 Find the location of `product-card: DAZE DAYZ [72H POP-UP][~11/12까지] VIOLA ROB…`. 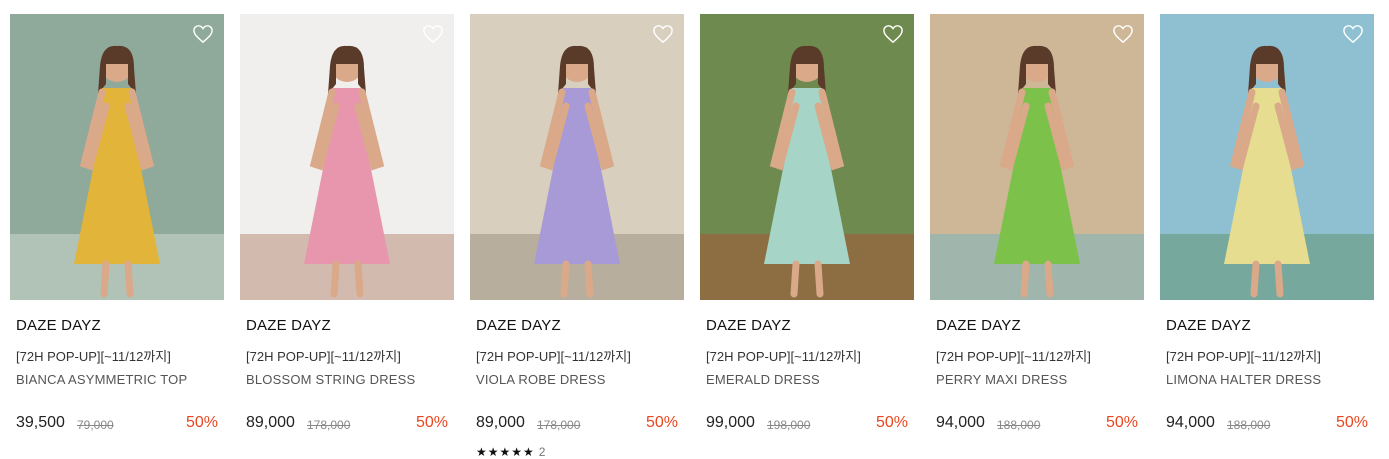

product-card: DAZE DAYZ [72H POP-UP][~11/12까지] VIOLA ROB… is located at coordinates (577, 236).